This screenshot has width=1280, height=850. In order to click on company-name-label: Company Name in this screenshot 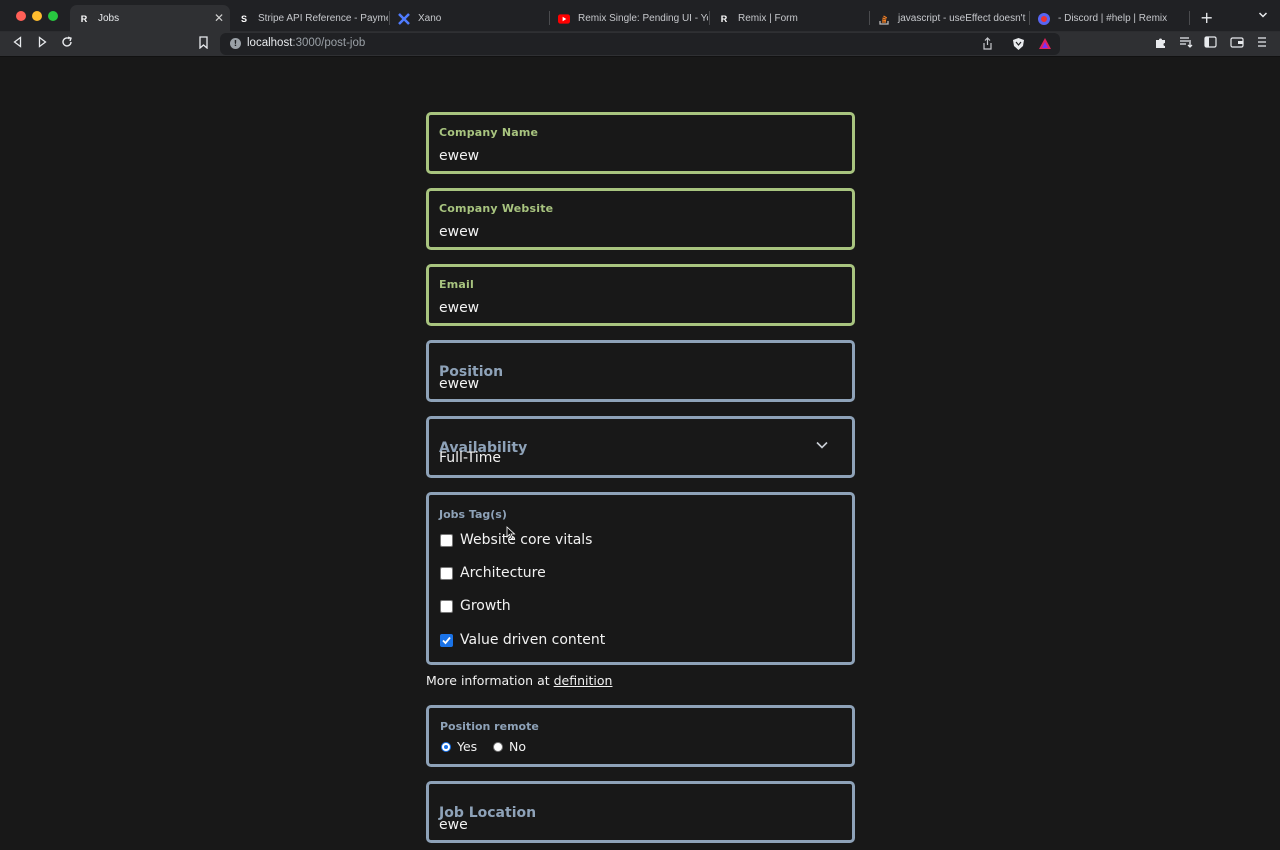, I will do `click(489, 132)`.